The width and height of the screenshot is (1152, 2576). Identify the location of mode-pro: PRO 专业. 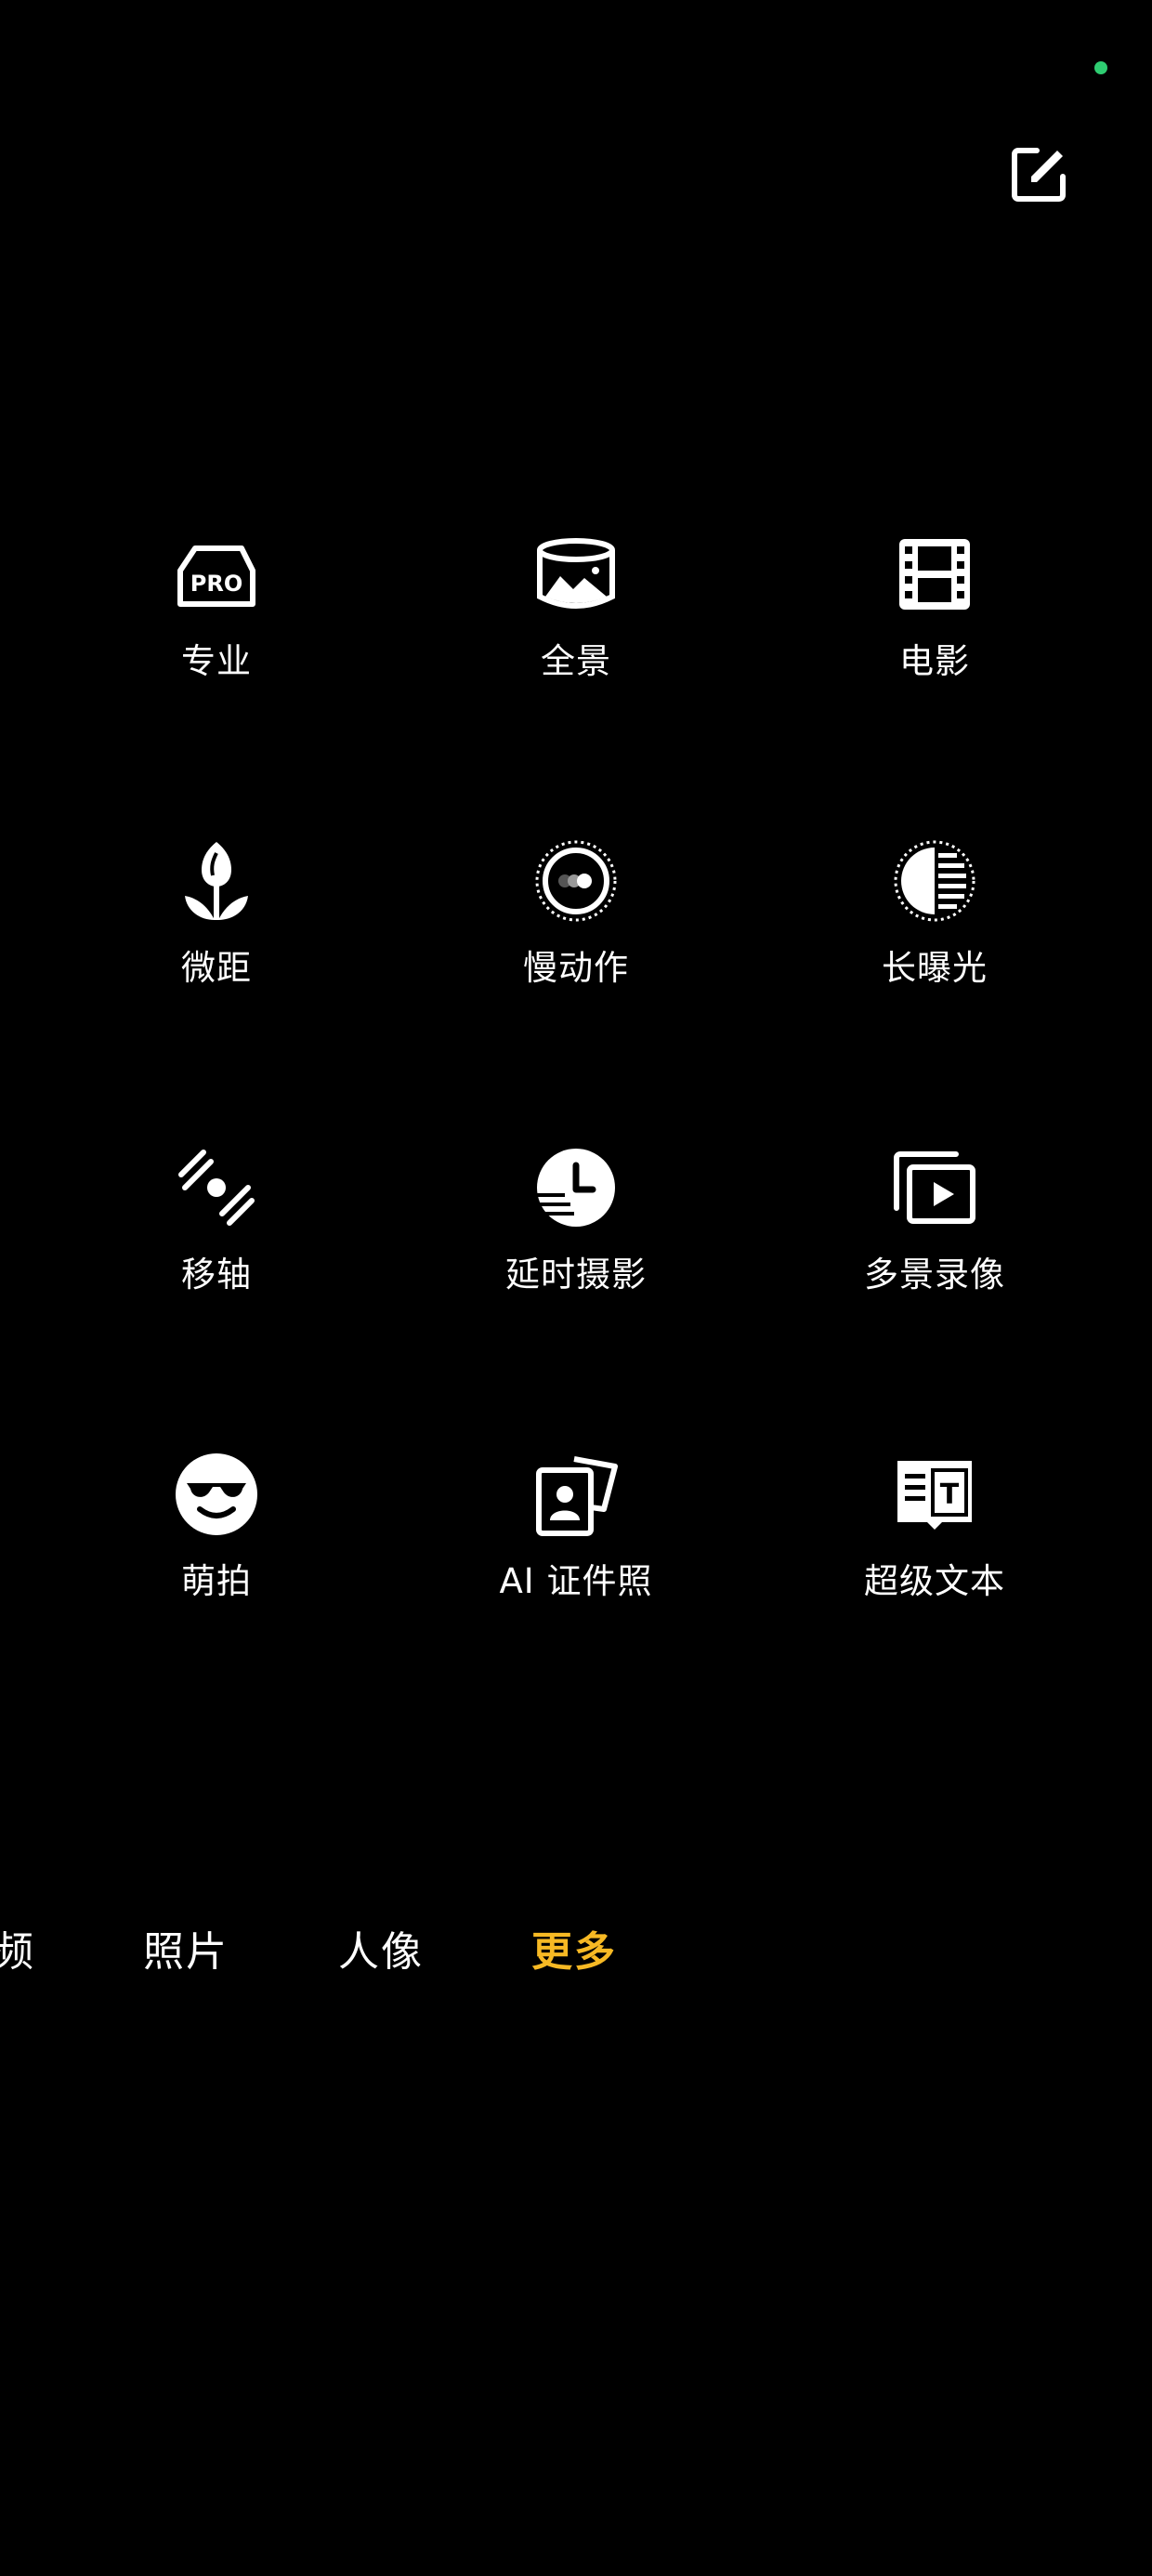
(216, 623).